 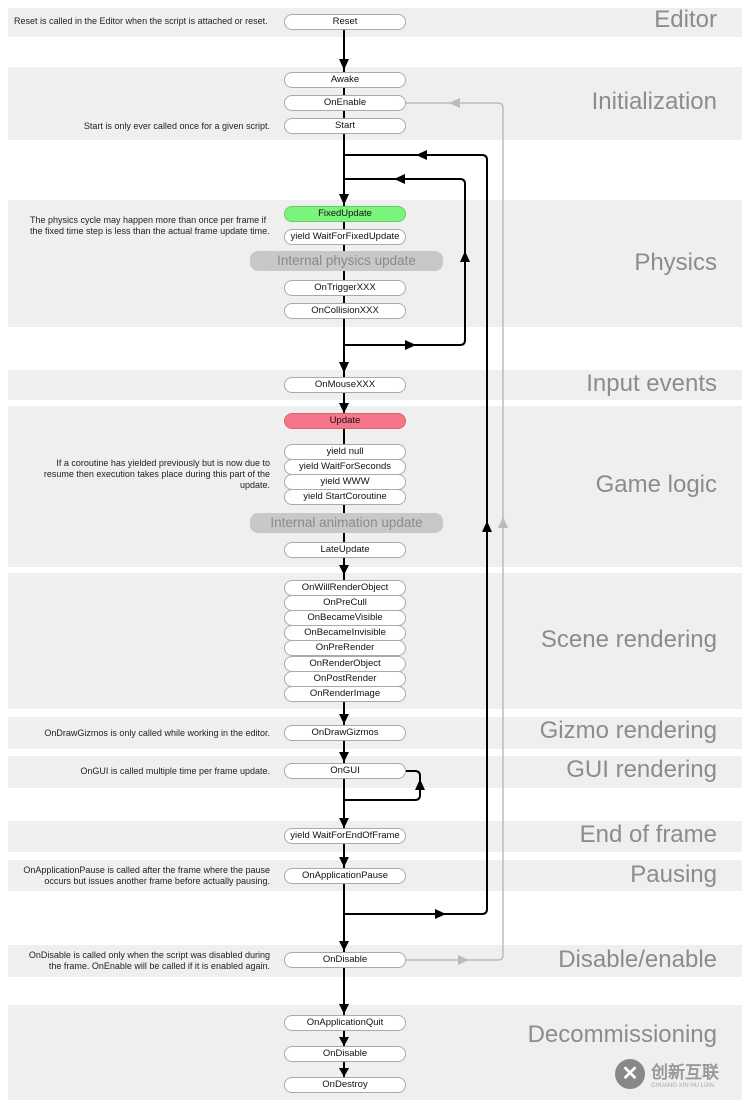 I want to click on lifecycle-node-start: Start, so click(x=345, y=126).